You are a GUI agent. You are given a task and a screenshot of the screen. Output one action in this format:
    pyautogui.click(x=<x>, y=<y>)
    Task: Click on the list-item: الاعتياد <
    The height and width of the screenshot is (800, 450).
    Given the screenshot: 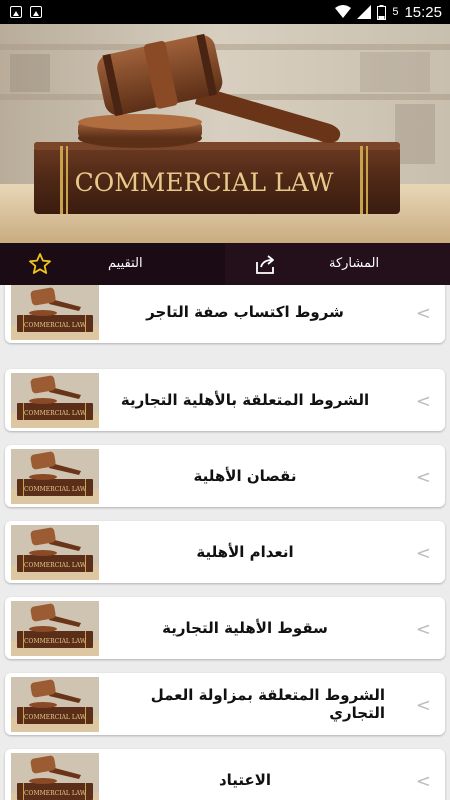 What is the action you would take?
    pyautogui.click(x=225, y=774)
    